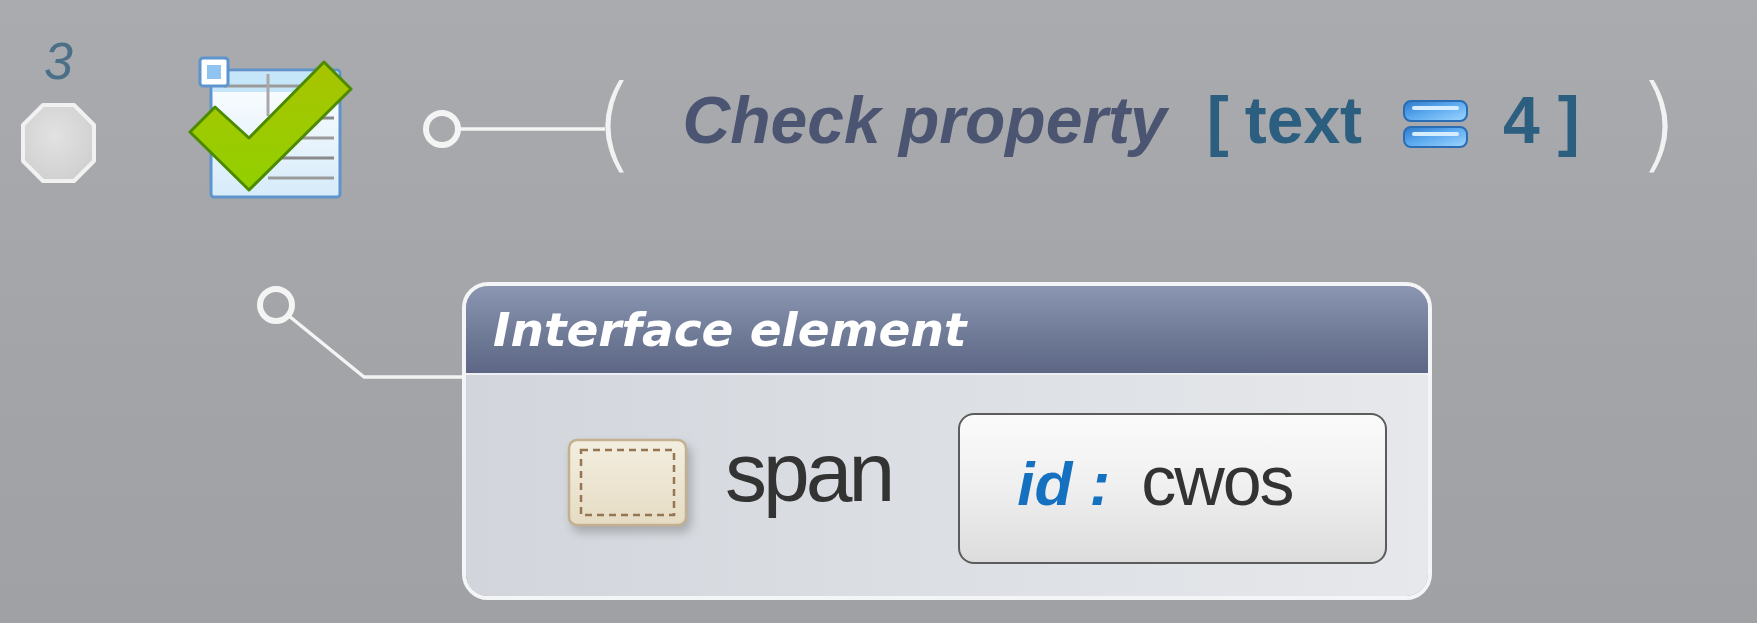 This screenshot has width=1757, height=623. I want to click on close-paren: ), so click(1658, 123).